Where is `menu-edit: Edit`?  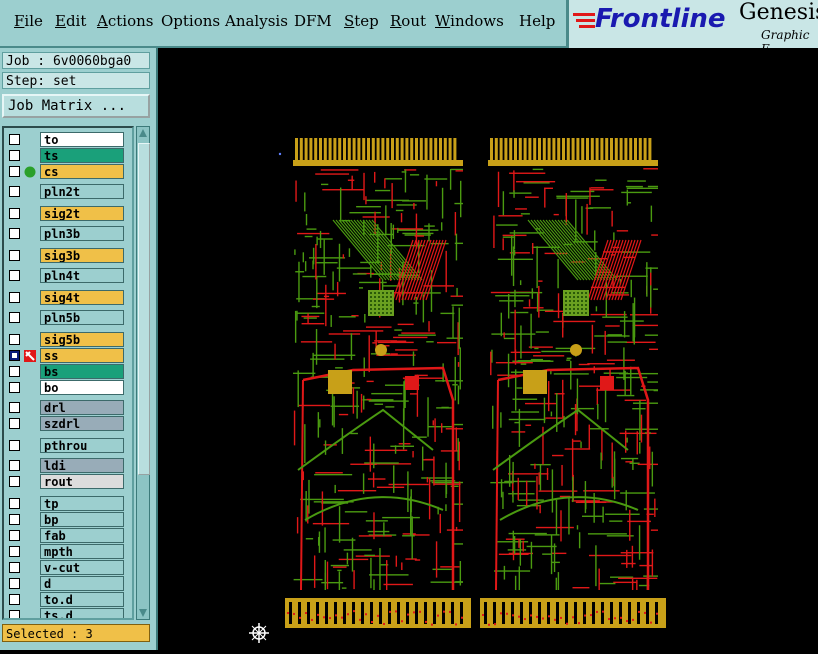 menu-edit: Edit is located at coordinates (70, 21).